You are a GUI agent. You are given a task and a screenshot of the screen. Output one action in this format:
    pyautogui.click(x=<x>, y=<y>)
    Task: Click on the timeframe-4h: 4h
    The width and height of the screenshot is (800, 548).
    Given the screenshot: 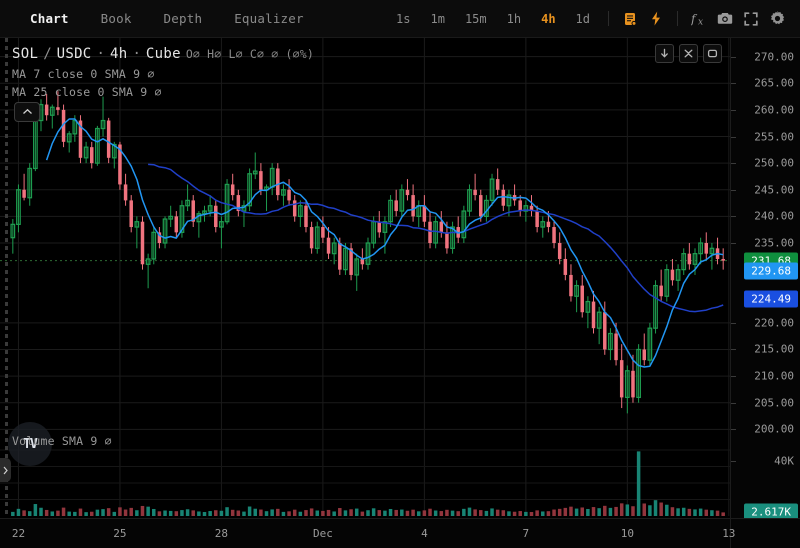 What is the action you would take?
    pyautogui.click(x=548, y=19)
    